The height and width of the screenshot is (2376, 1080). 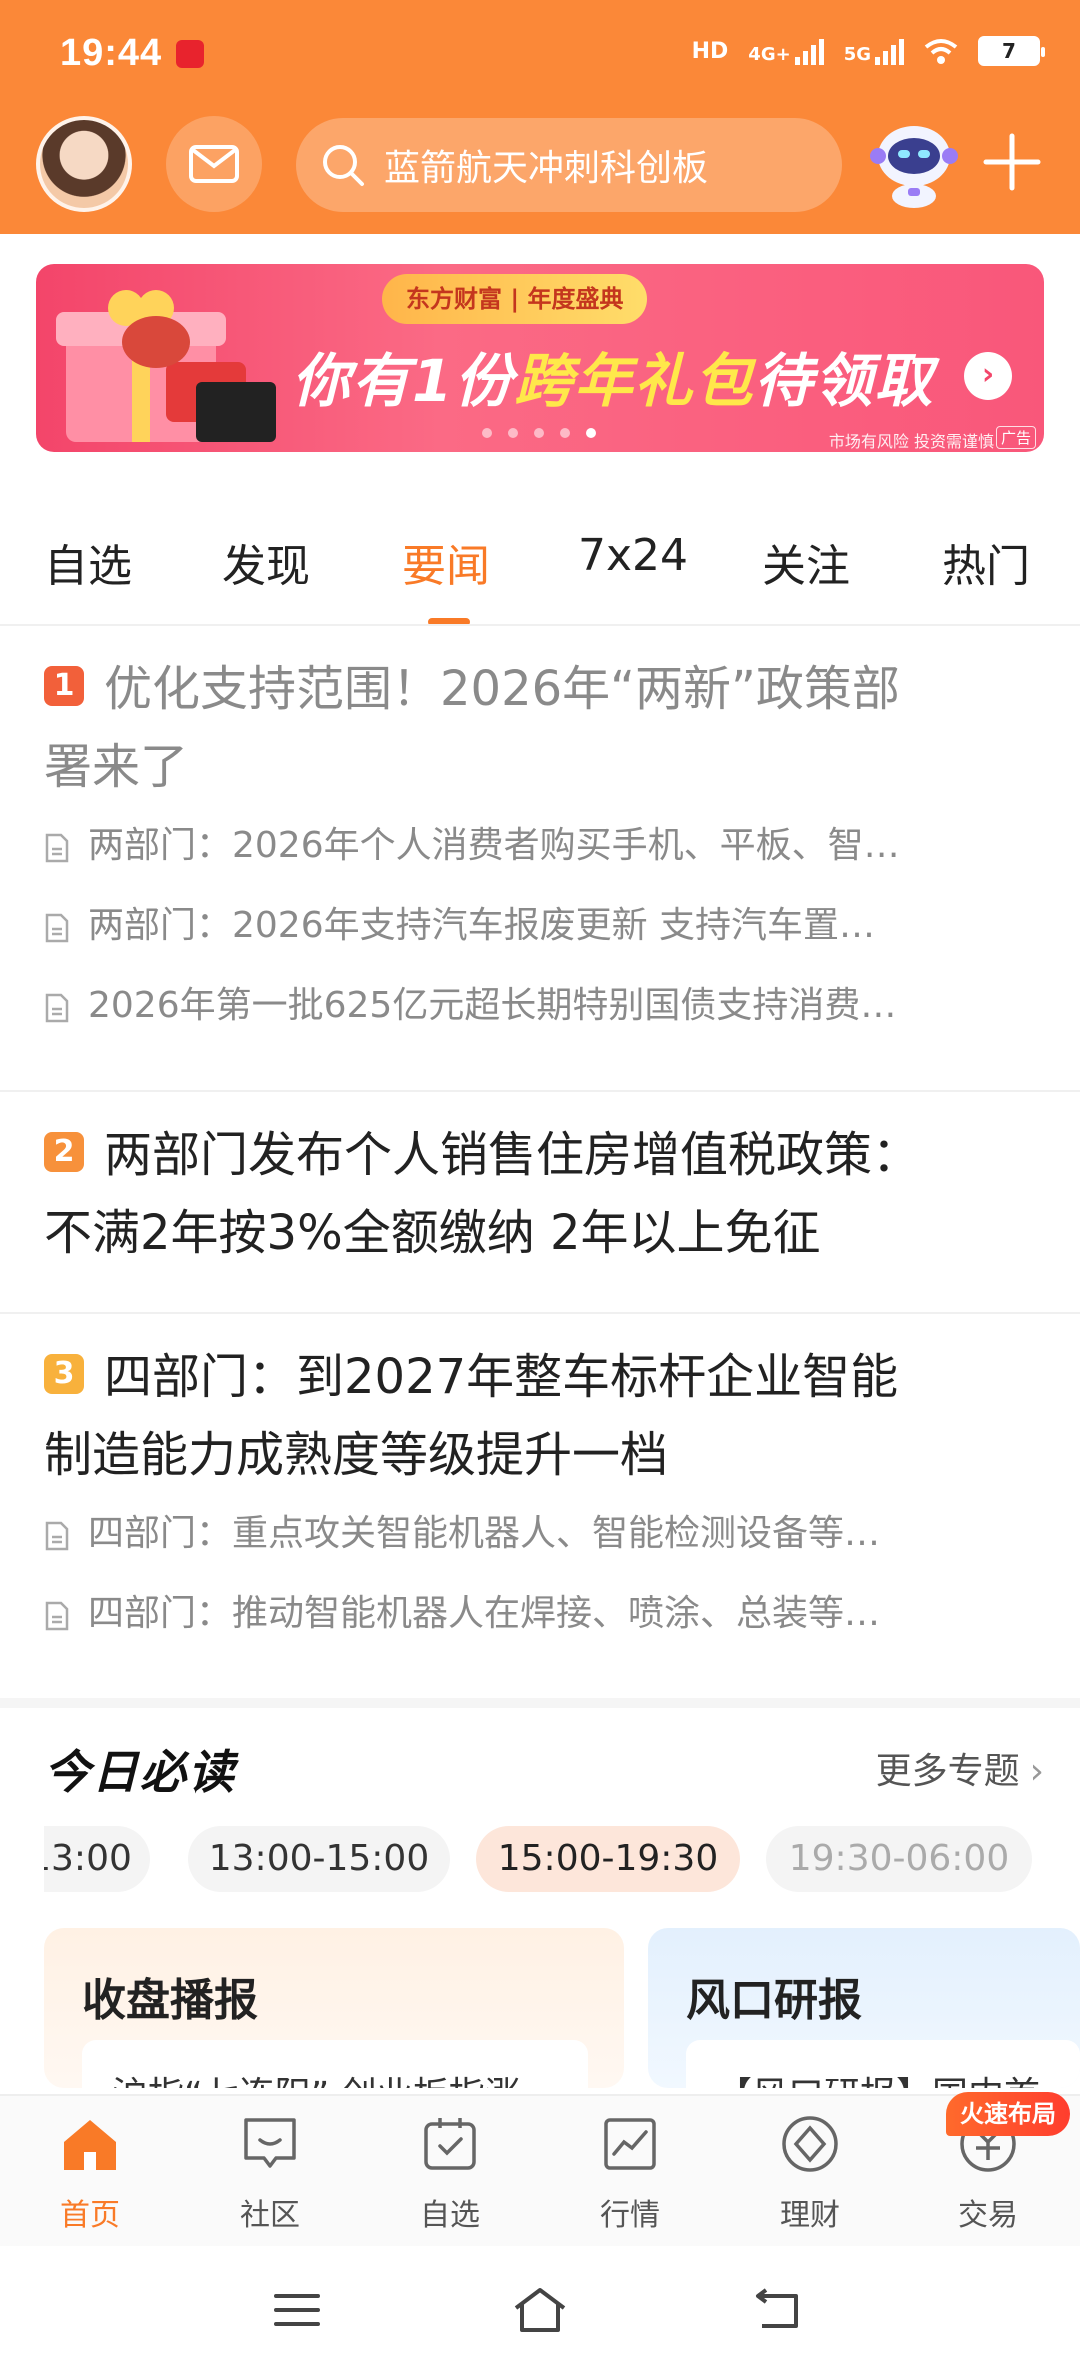 I want to click on battery-icon: 7, so click(x=1011, y=51).